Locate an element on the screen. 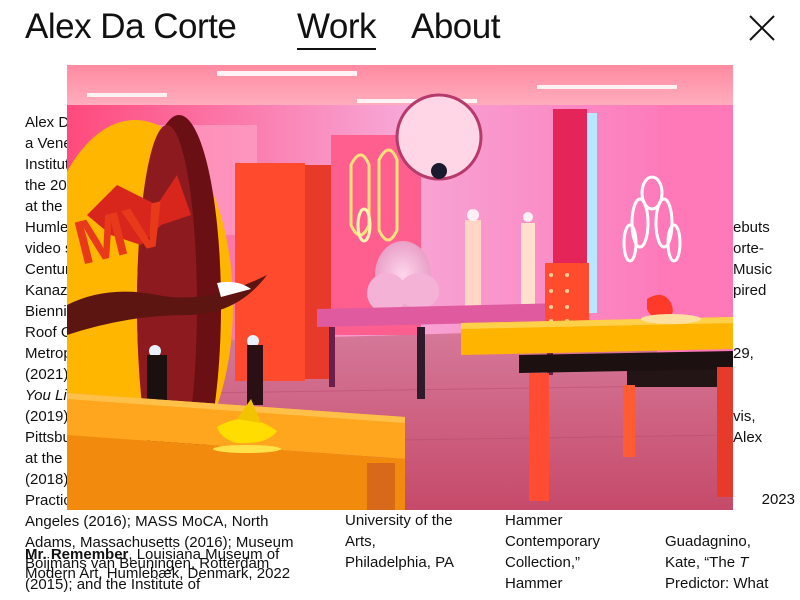  close-button is located at coordinates (762, 28).